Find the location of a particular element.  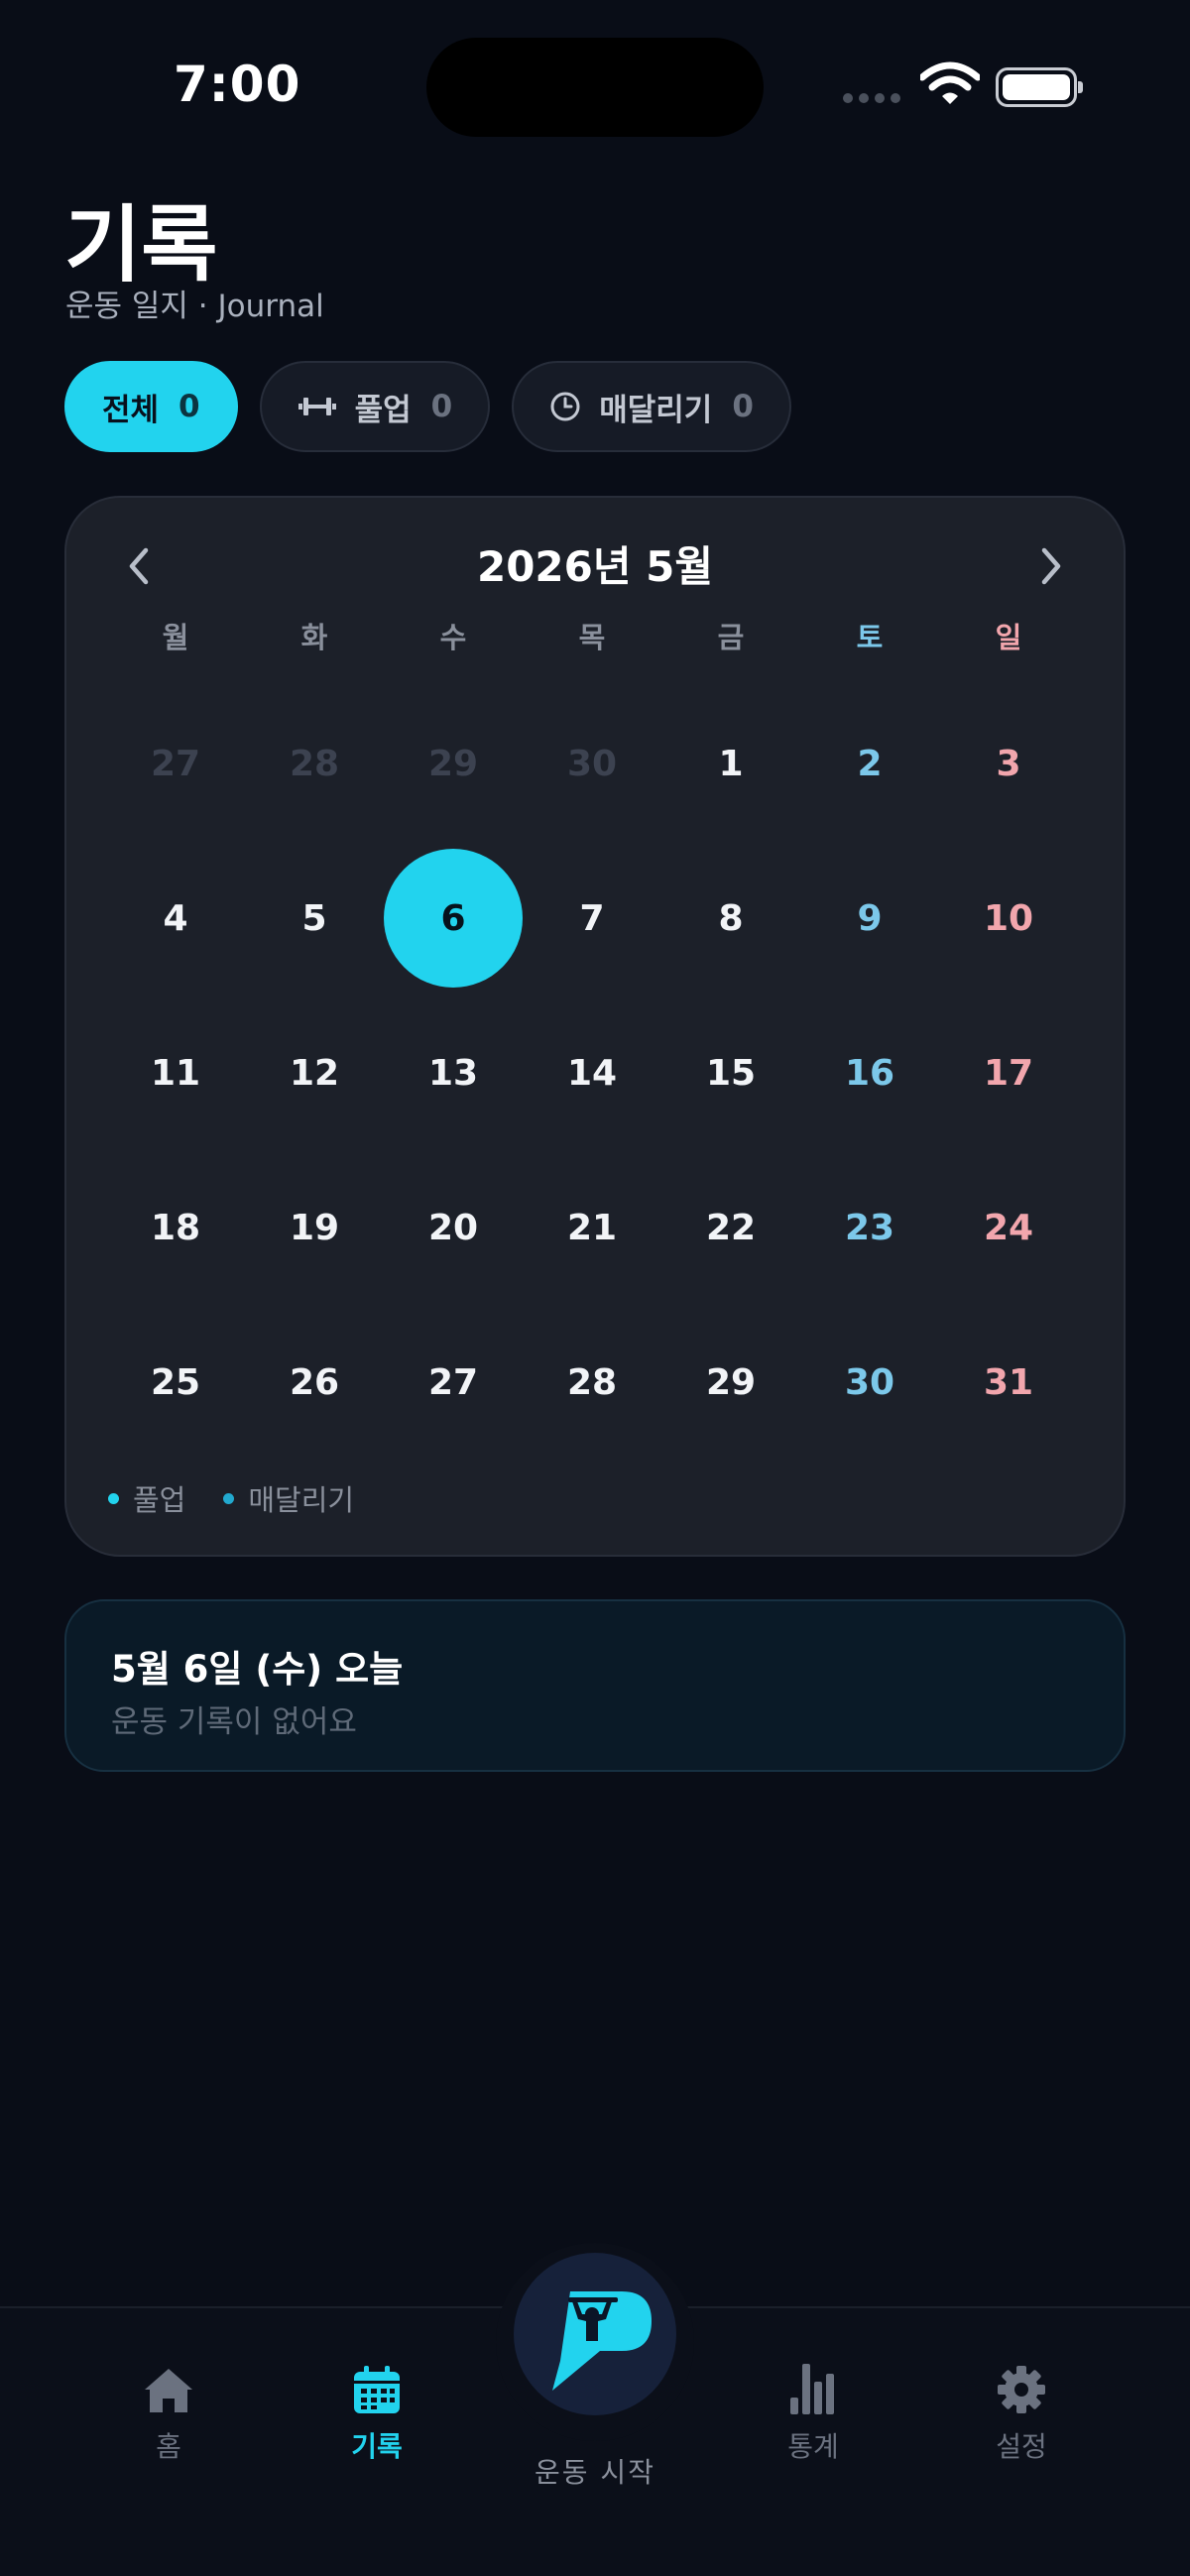

calendar-day-number: 5 is located at coordinates (314, 918).